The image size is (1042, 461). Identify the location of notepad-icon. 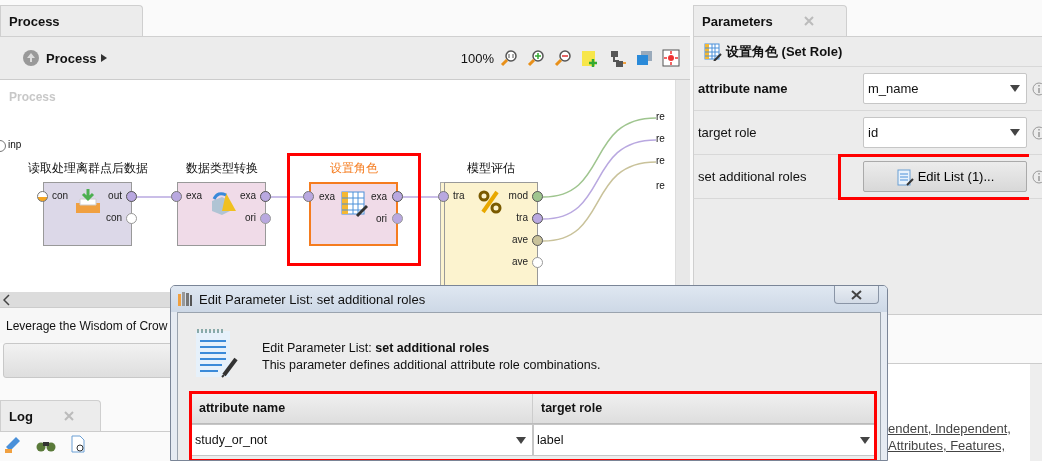
(904, 176).